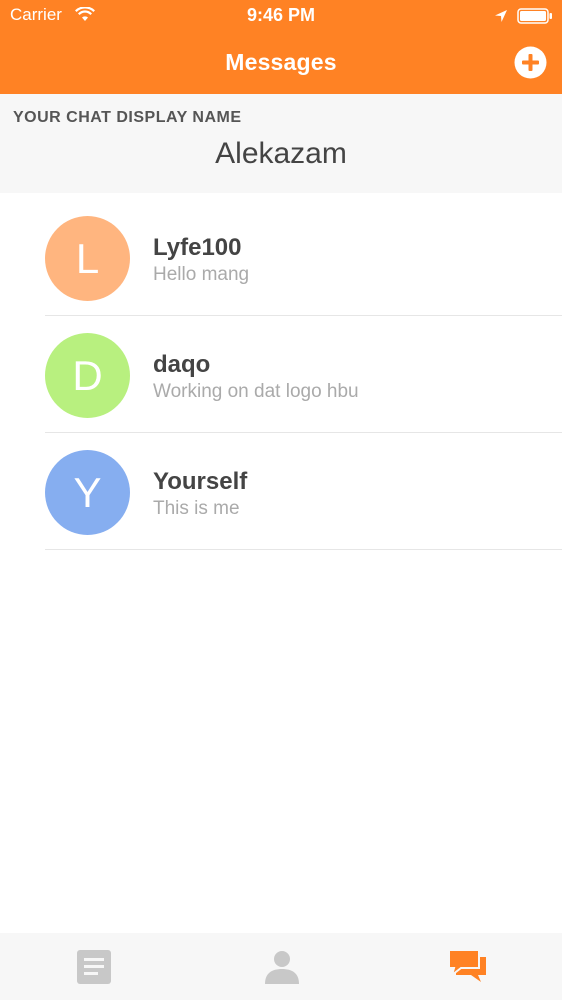 The height and width of the screenshot is (1000, 562). What do you see at coordinates (281, 47) in the screenshot?
I see `header: Carrier 9:46 PM Messages` at bounding box center [281, 47].